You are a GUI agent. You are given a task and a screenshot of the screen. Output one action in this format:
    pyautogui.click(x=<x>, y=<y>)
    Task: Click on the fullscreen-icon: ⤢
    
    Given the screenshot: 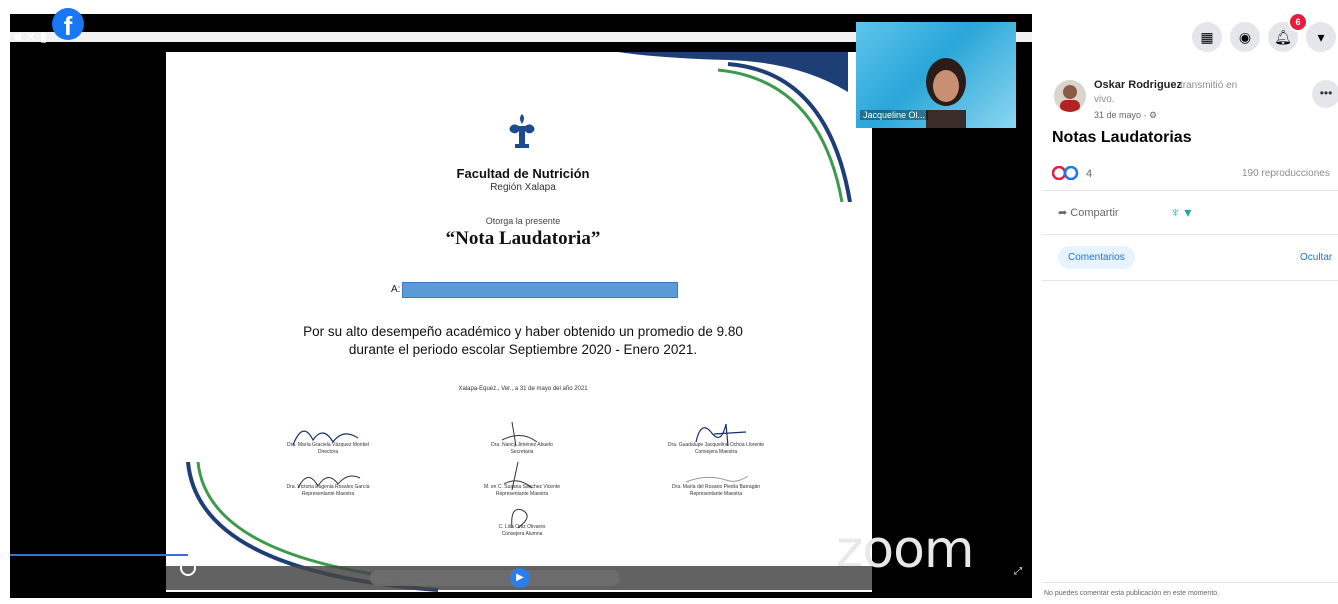 What is the action you would take?
    pyautogui.click(x=1018, y=571)
    